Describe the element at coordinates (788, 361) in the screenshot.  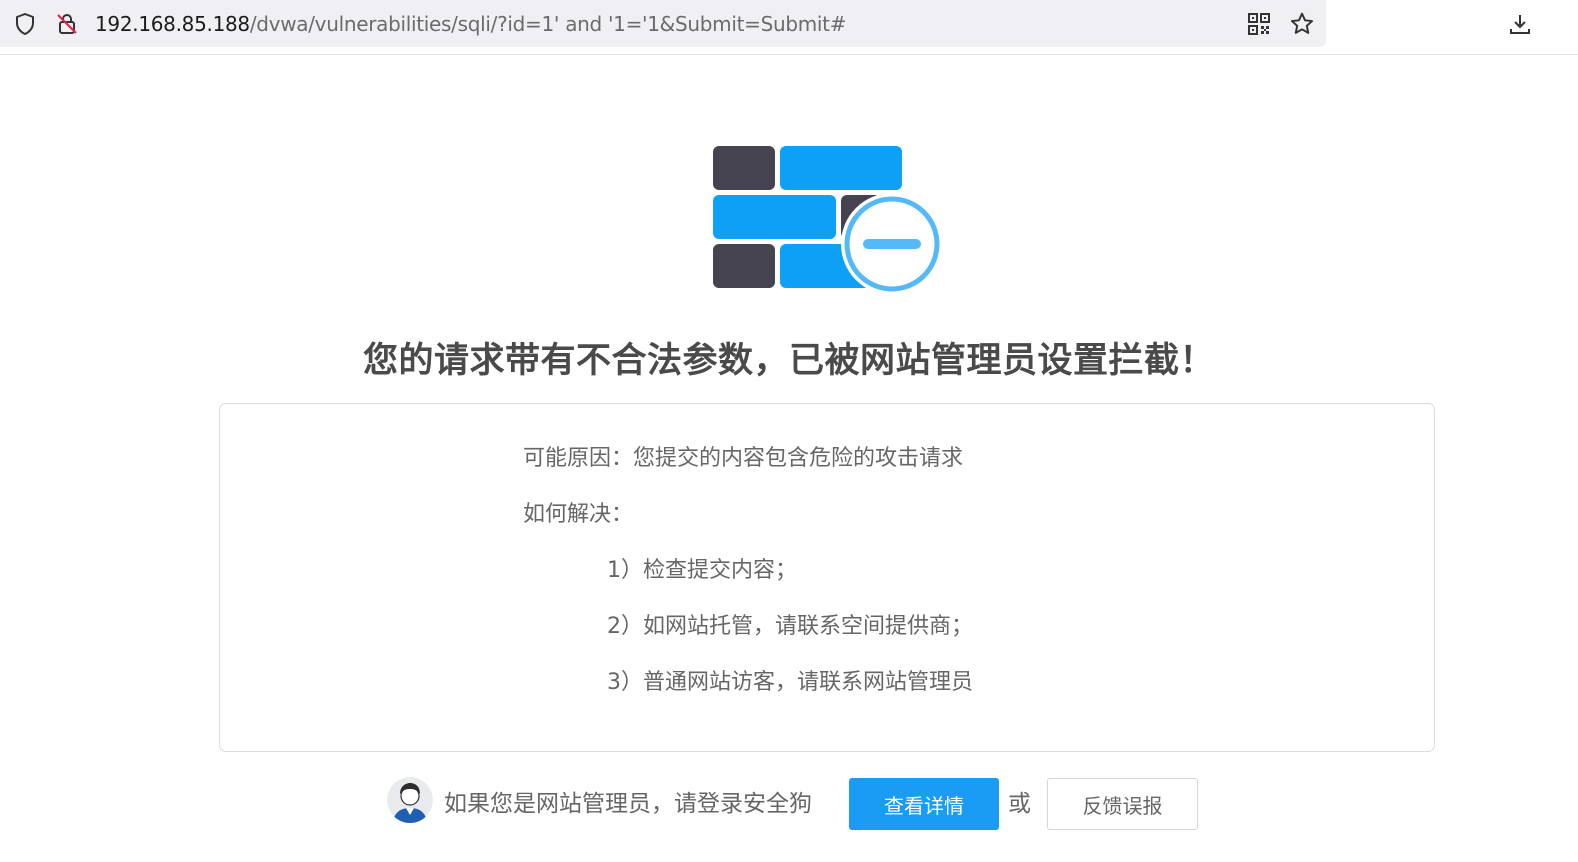
I see `page-title: 您的请求带有不合法参数，已被网站管理员设置拦截！` at that location.